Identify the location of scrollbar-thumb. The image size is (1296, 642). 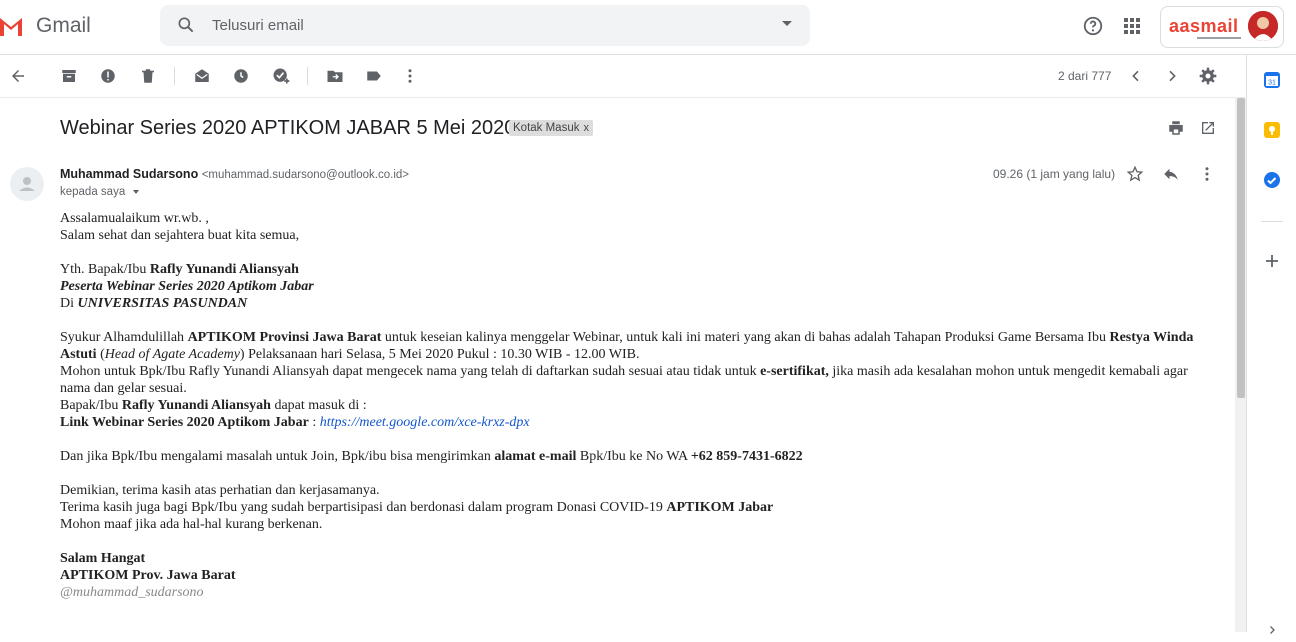
(1241, 248).